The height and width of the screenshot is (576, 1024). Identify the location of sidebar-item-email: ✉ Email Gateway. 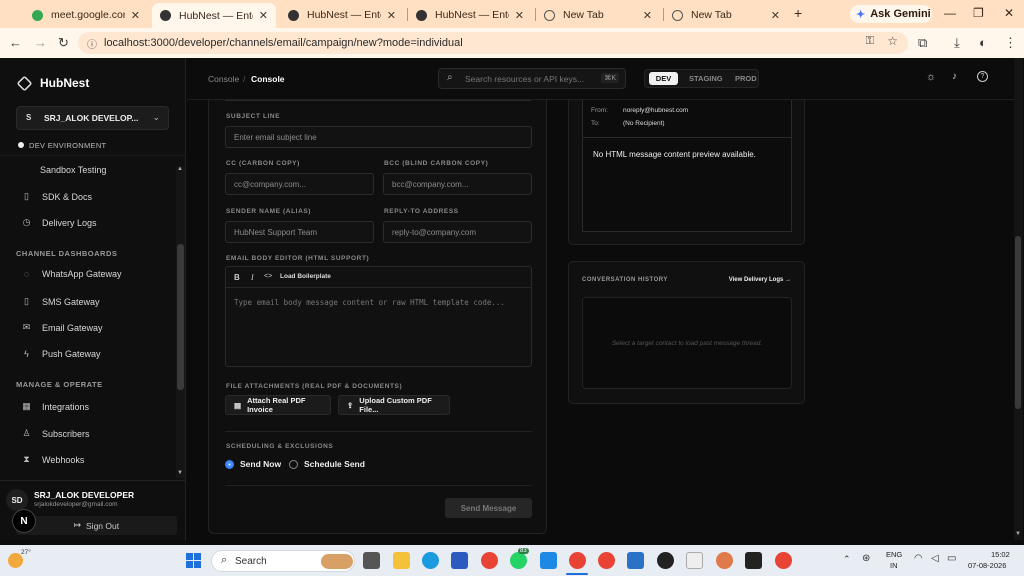
(62, 327).